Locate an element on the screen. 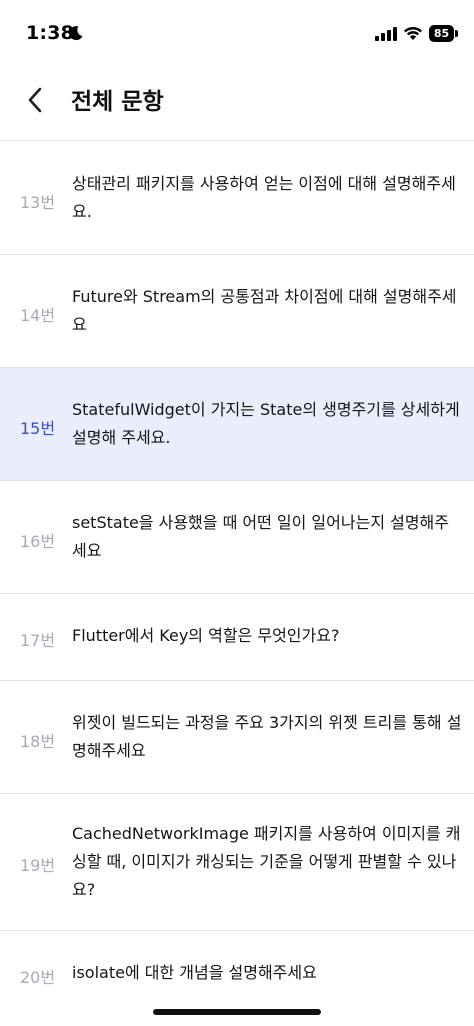 This screenshot has height=1026, width=474. battery-icon: 85 is located at coordinates (444, 33).